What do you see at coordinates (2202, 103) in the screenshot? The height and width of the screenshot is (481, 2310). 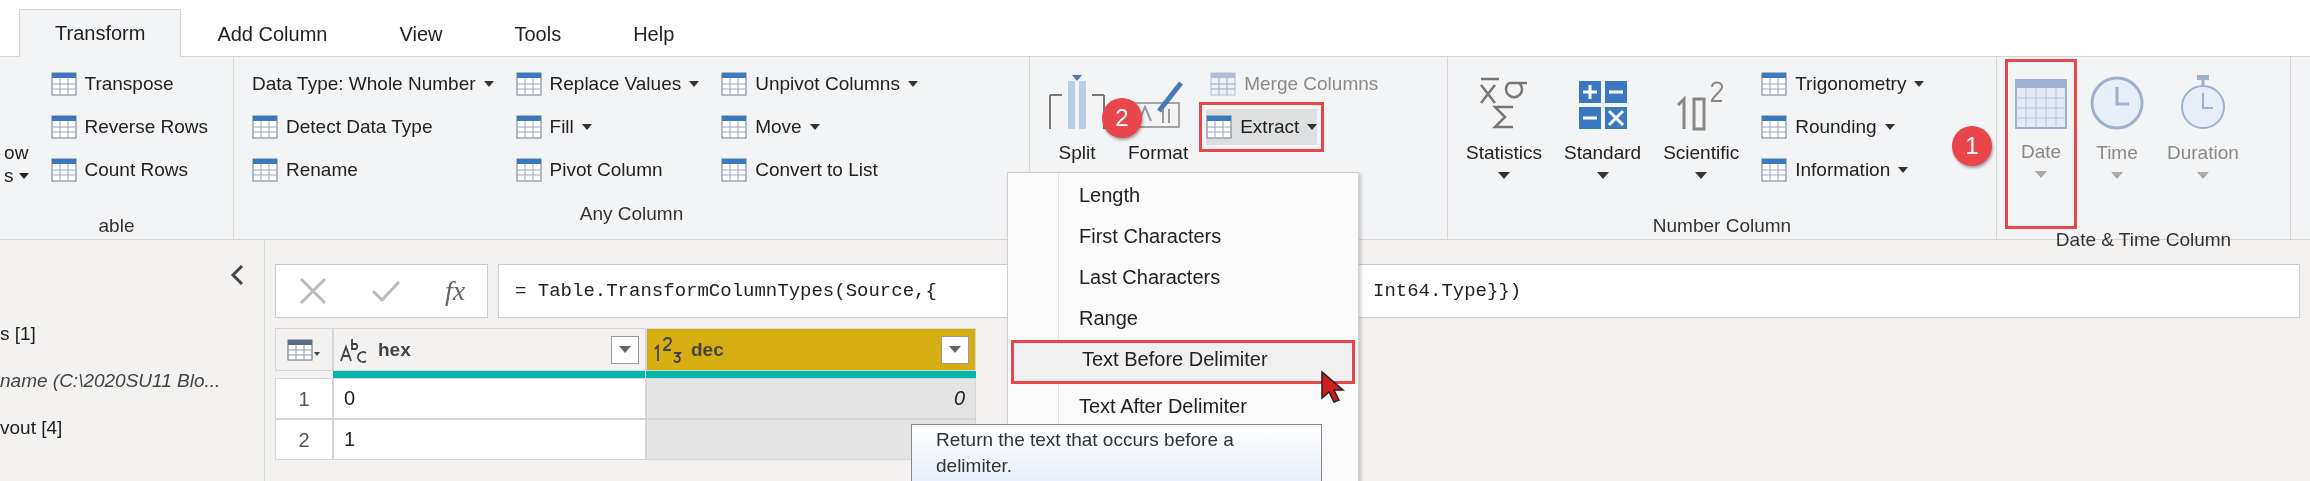 I see `stopwatch-icon` at bounding box center [2202, 103].